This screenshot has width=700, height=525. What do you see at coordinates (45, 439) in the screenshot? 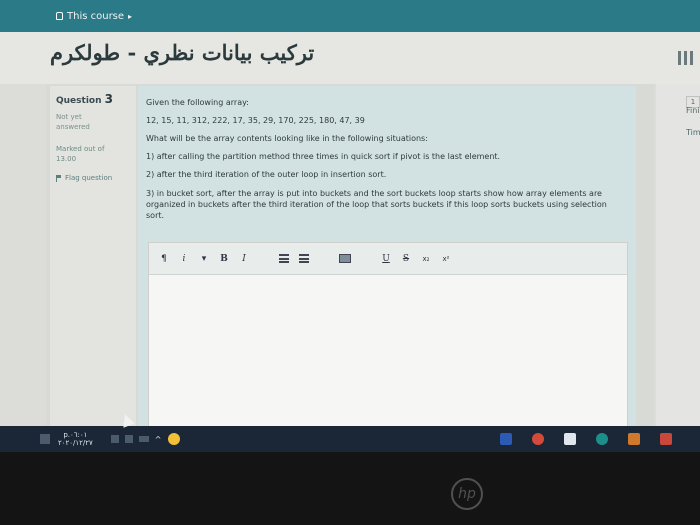
I see `start-icon` at bounding box center [45, 439].